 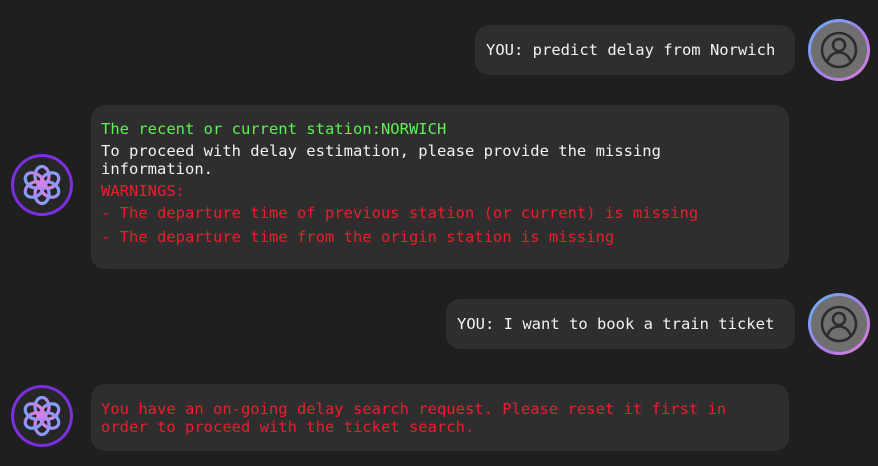 I want to click on user-message-bubble: YOU: predict delay from Norwich, so click(x=635, y=50).